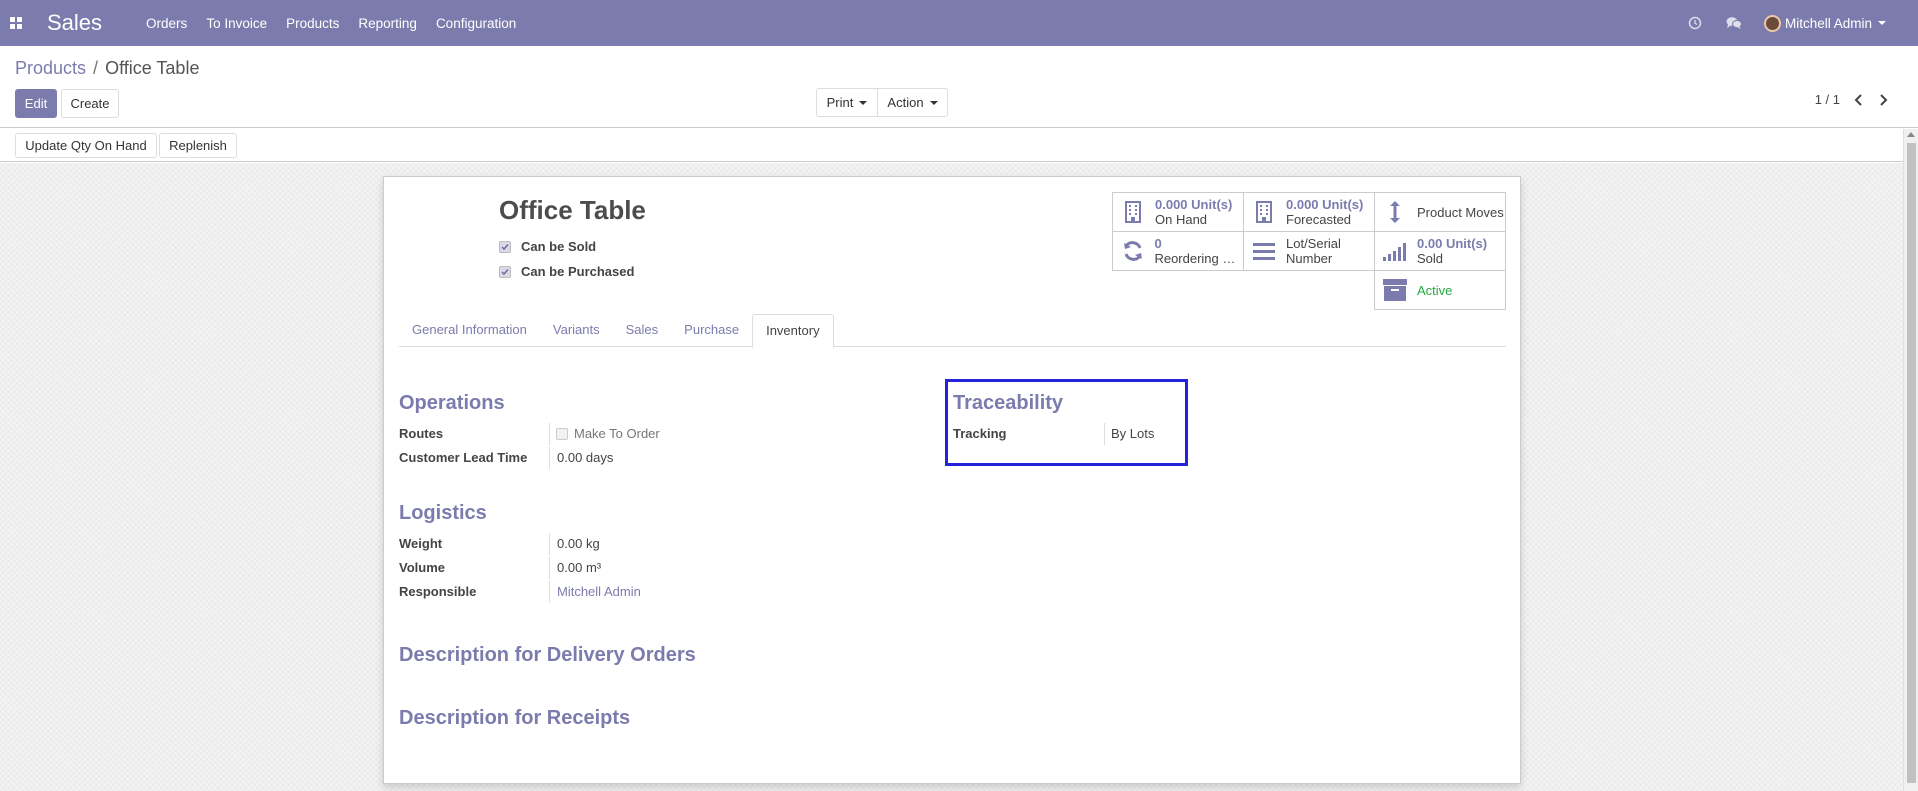 The width and height of the screenshot is (1918, 791). I want to click on routes-label: Routes, so click(421, 433).